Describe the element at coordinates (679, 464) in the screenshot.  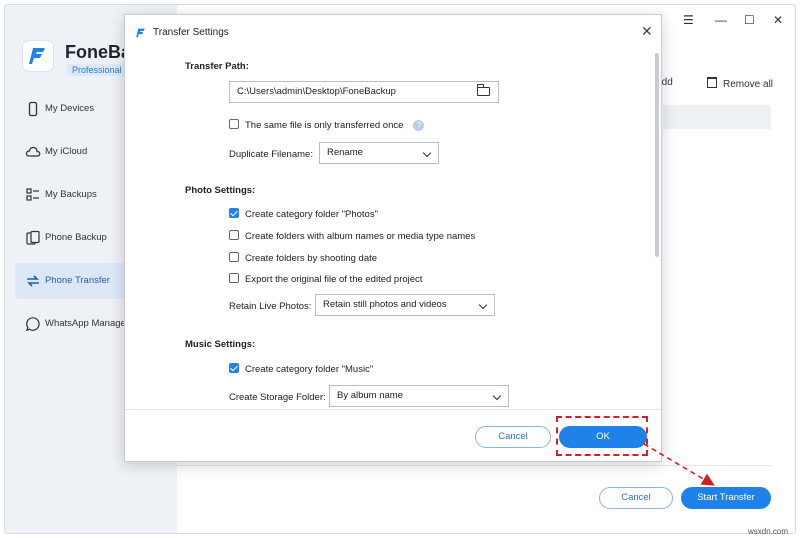
I see `annotation-arrow` at that location.